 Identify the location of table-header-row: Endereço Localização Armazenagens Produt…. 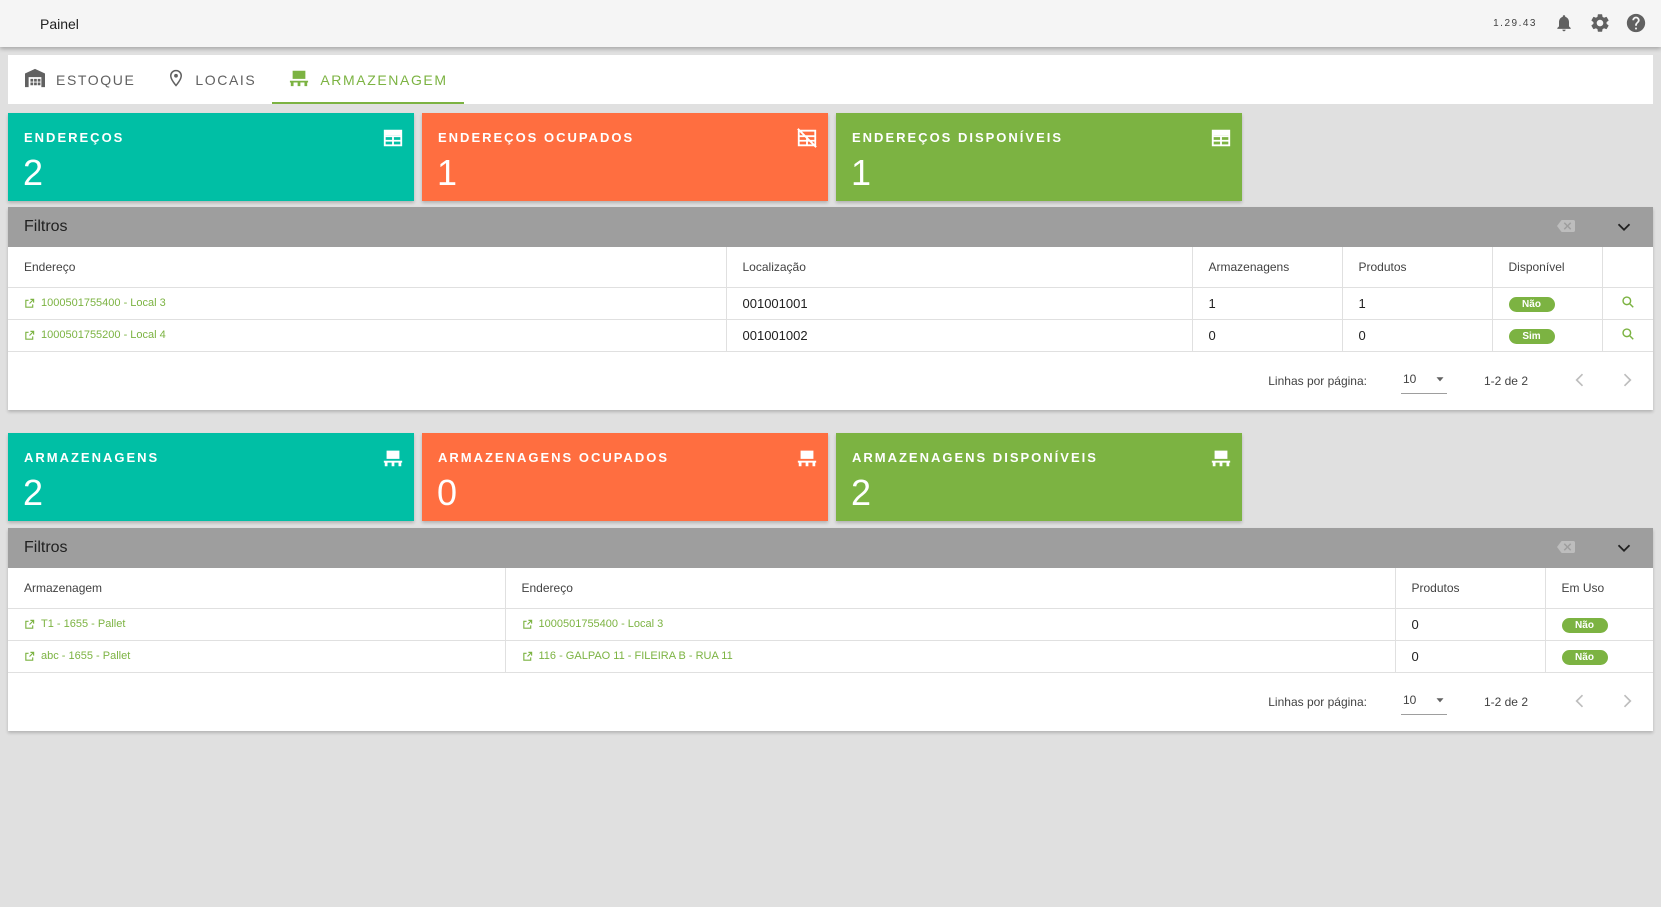
(830, 267).